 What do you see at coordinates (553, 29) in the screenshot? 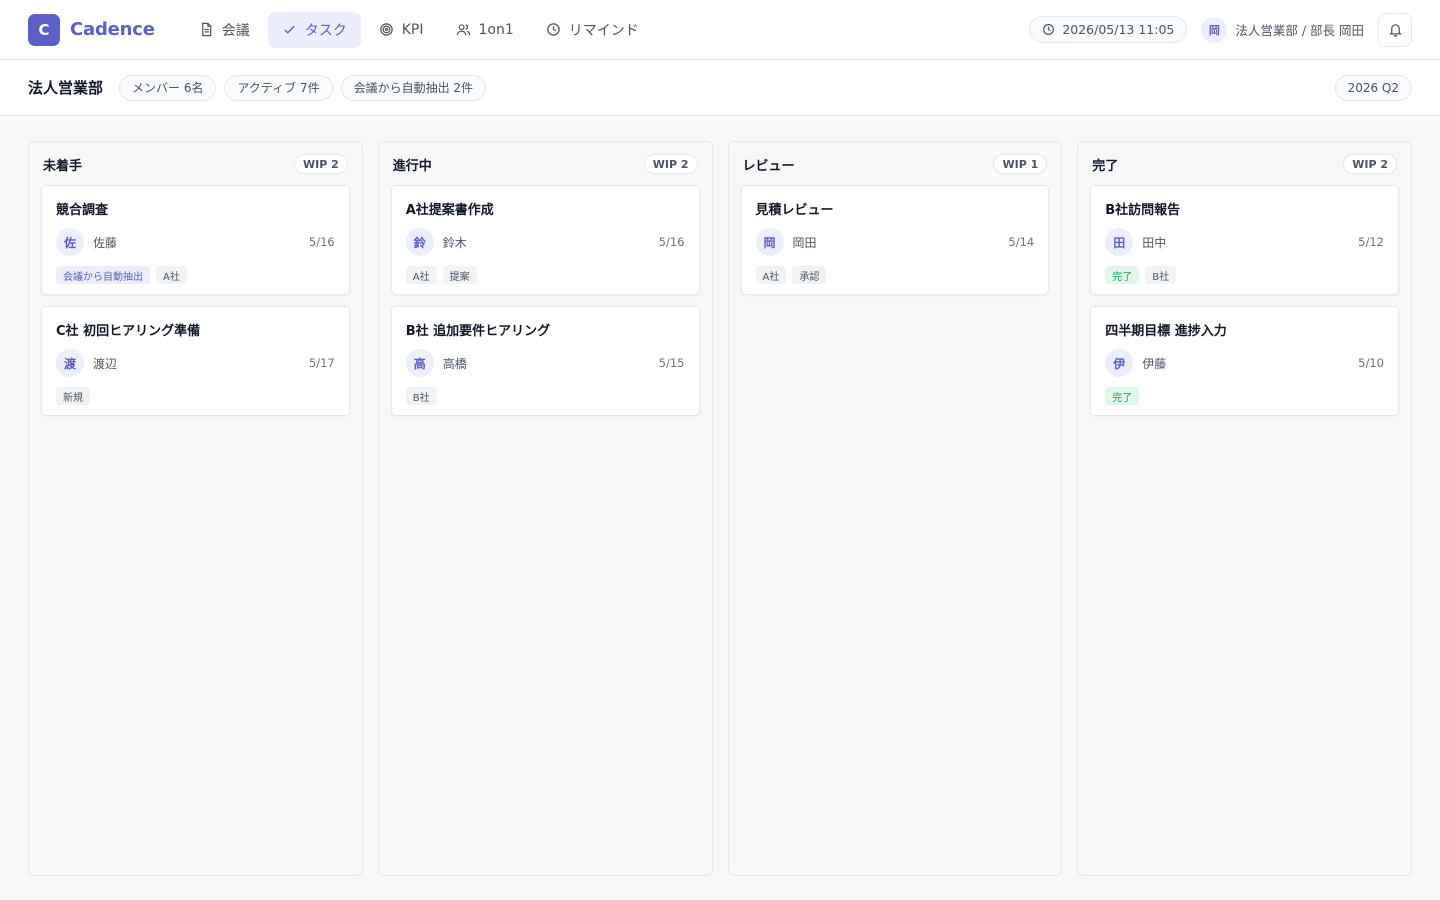
I see `clock-icon` at bounding box center [553, 29].